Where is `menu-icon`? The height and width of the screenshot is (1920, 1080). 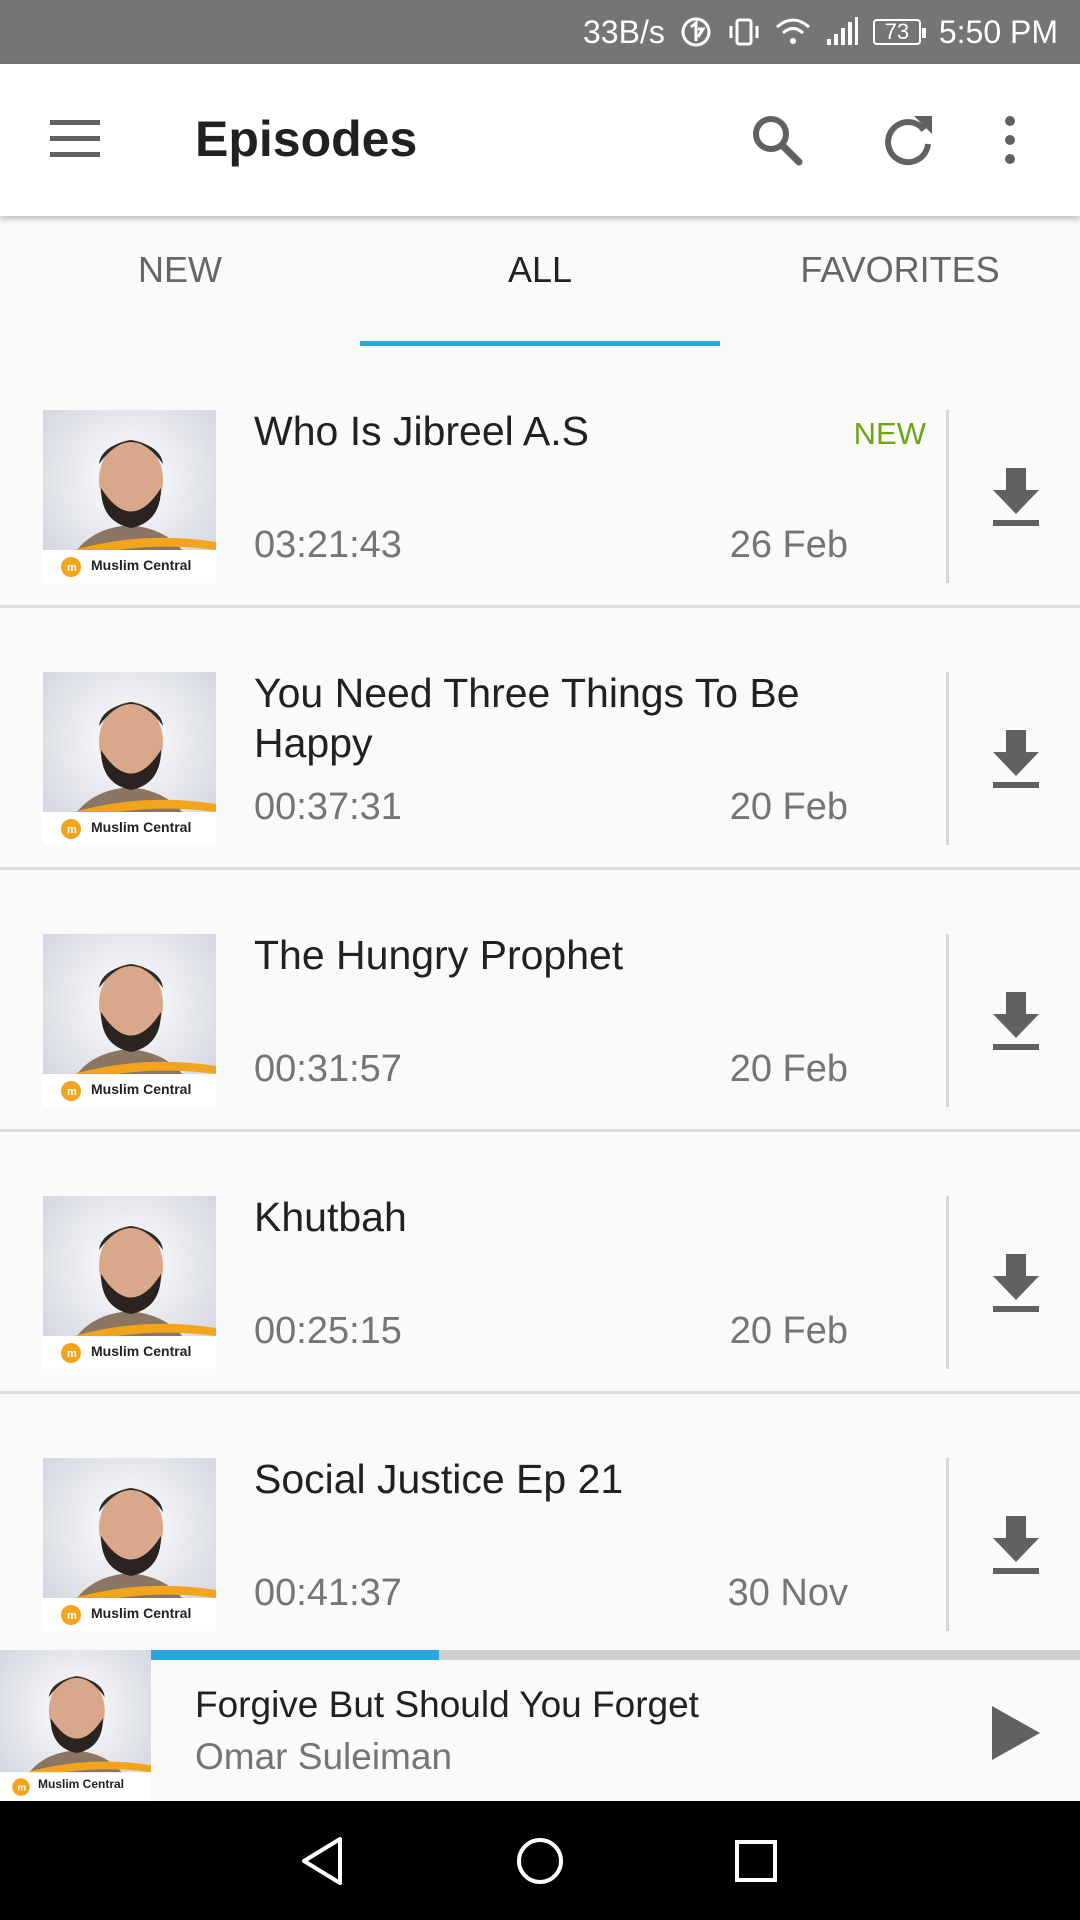 menu-icon is located at coordinates (75, 139).